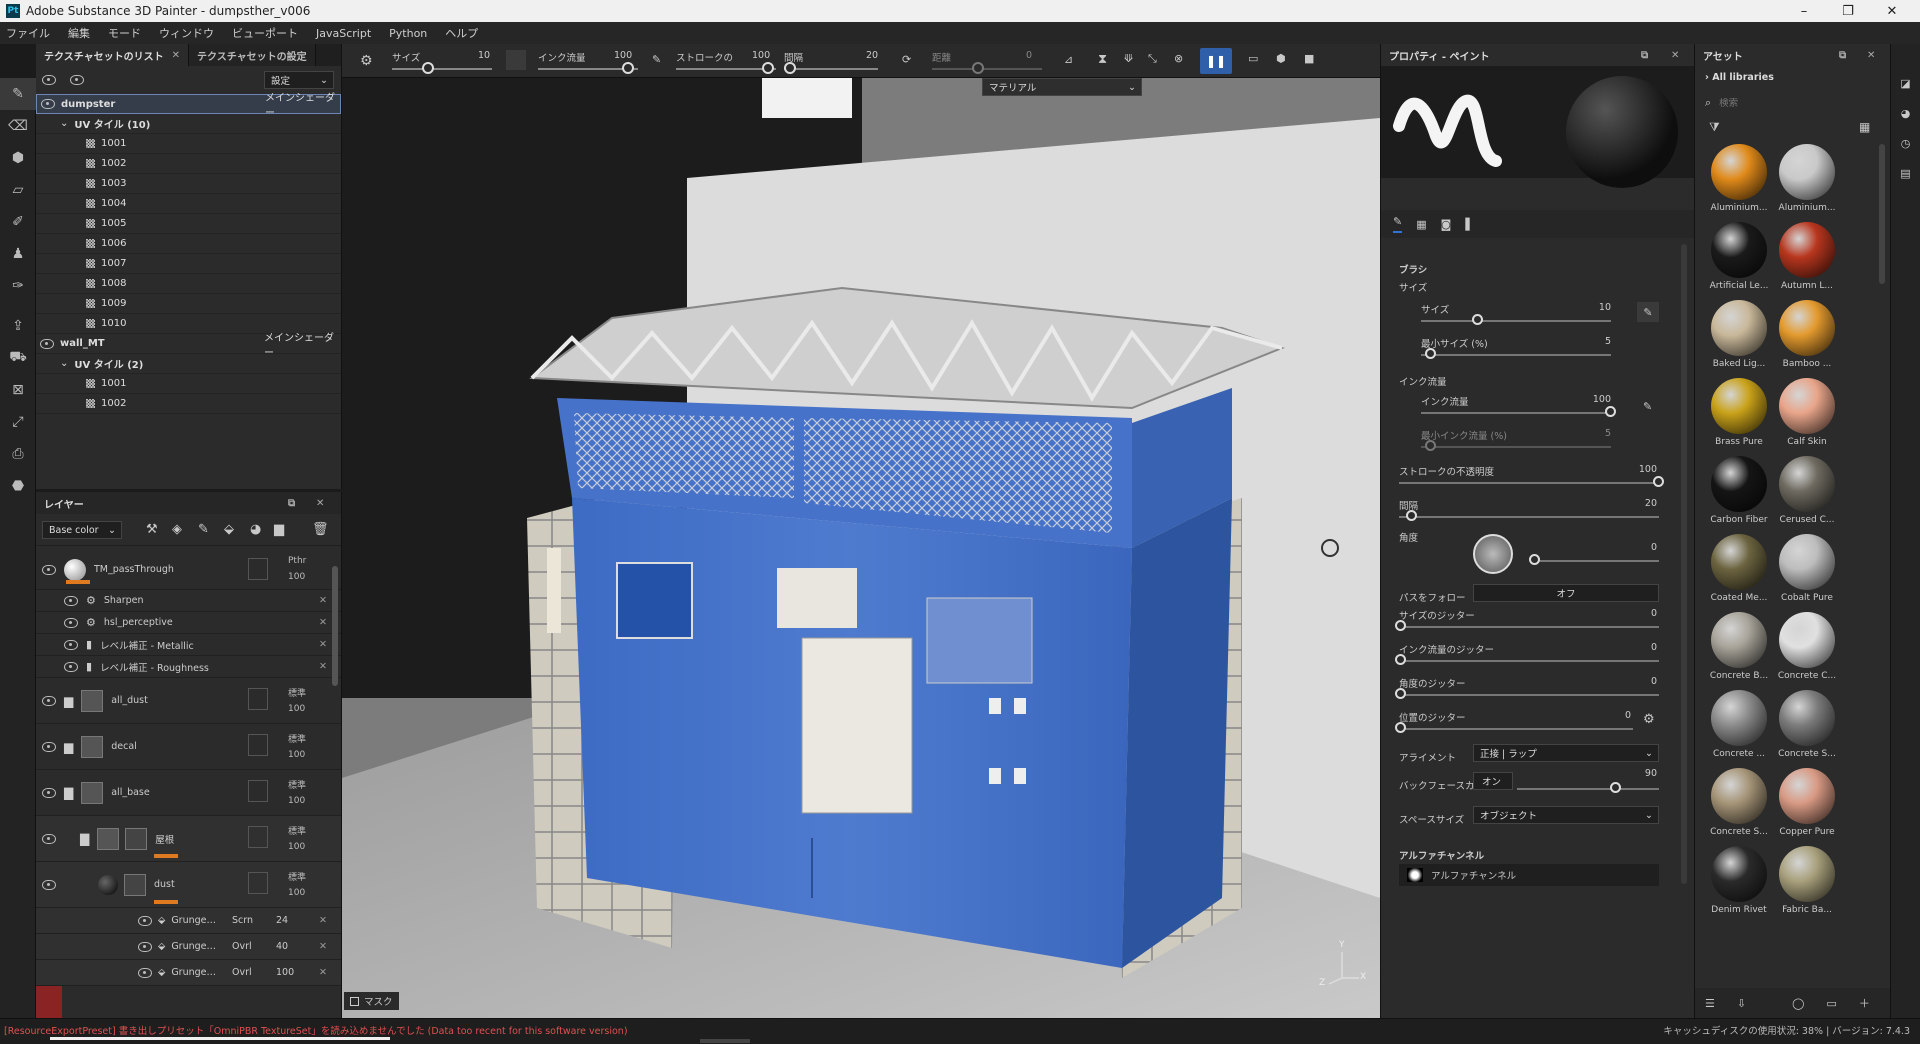 The width and height of the screenshot is (1920, 1044). Describe the element at coordinates (28, 33) in the screenshot. I see `menu-file: ファイル` at that location.